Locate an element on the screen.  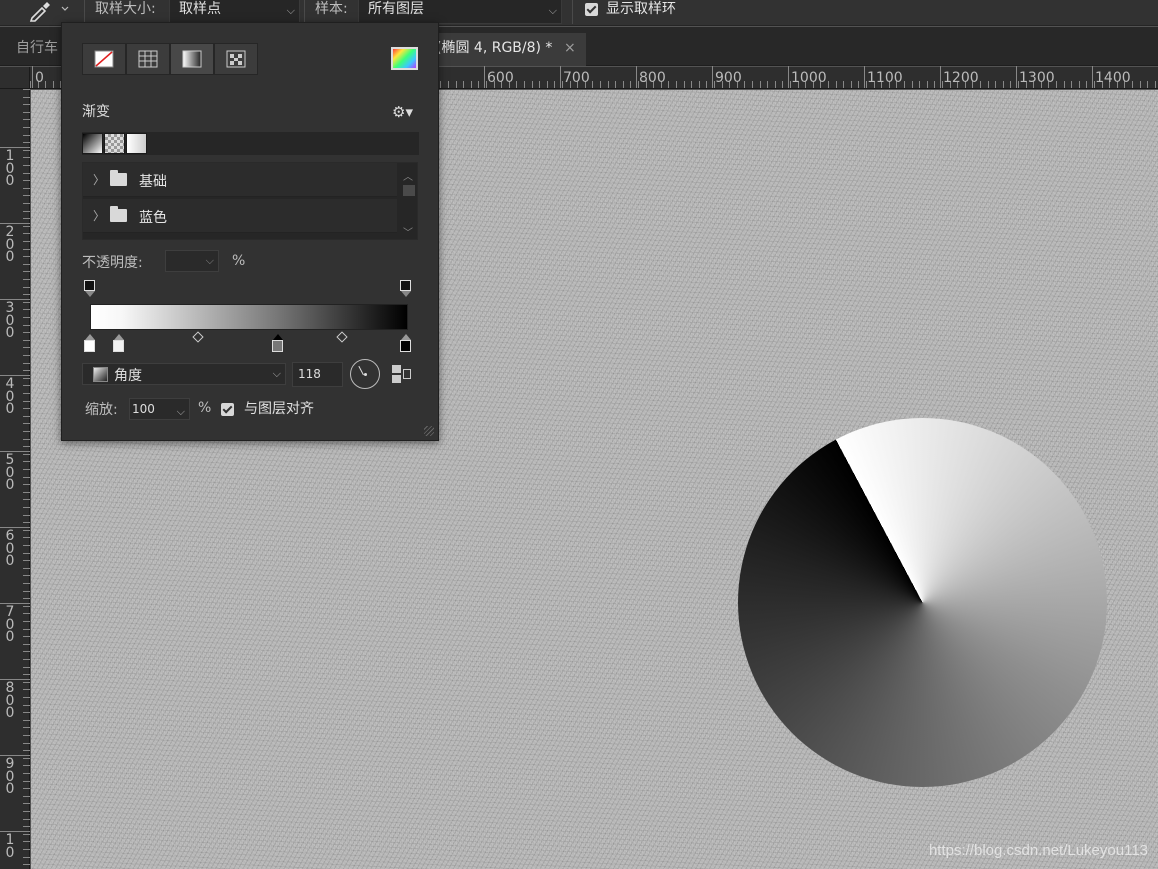
scale-unit: % is located at coordinates (205, 408).